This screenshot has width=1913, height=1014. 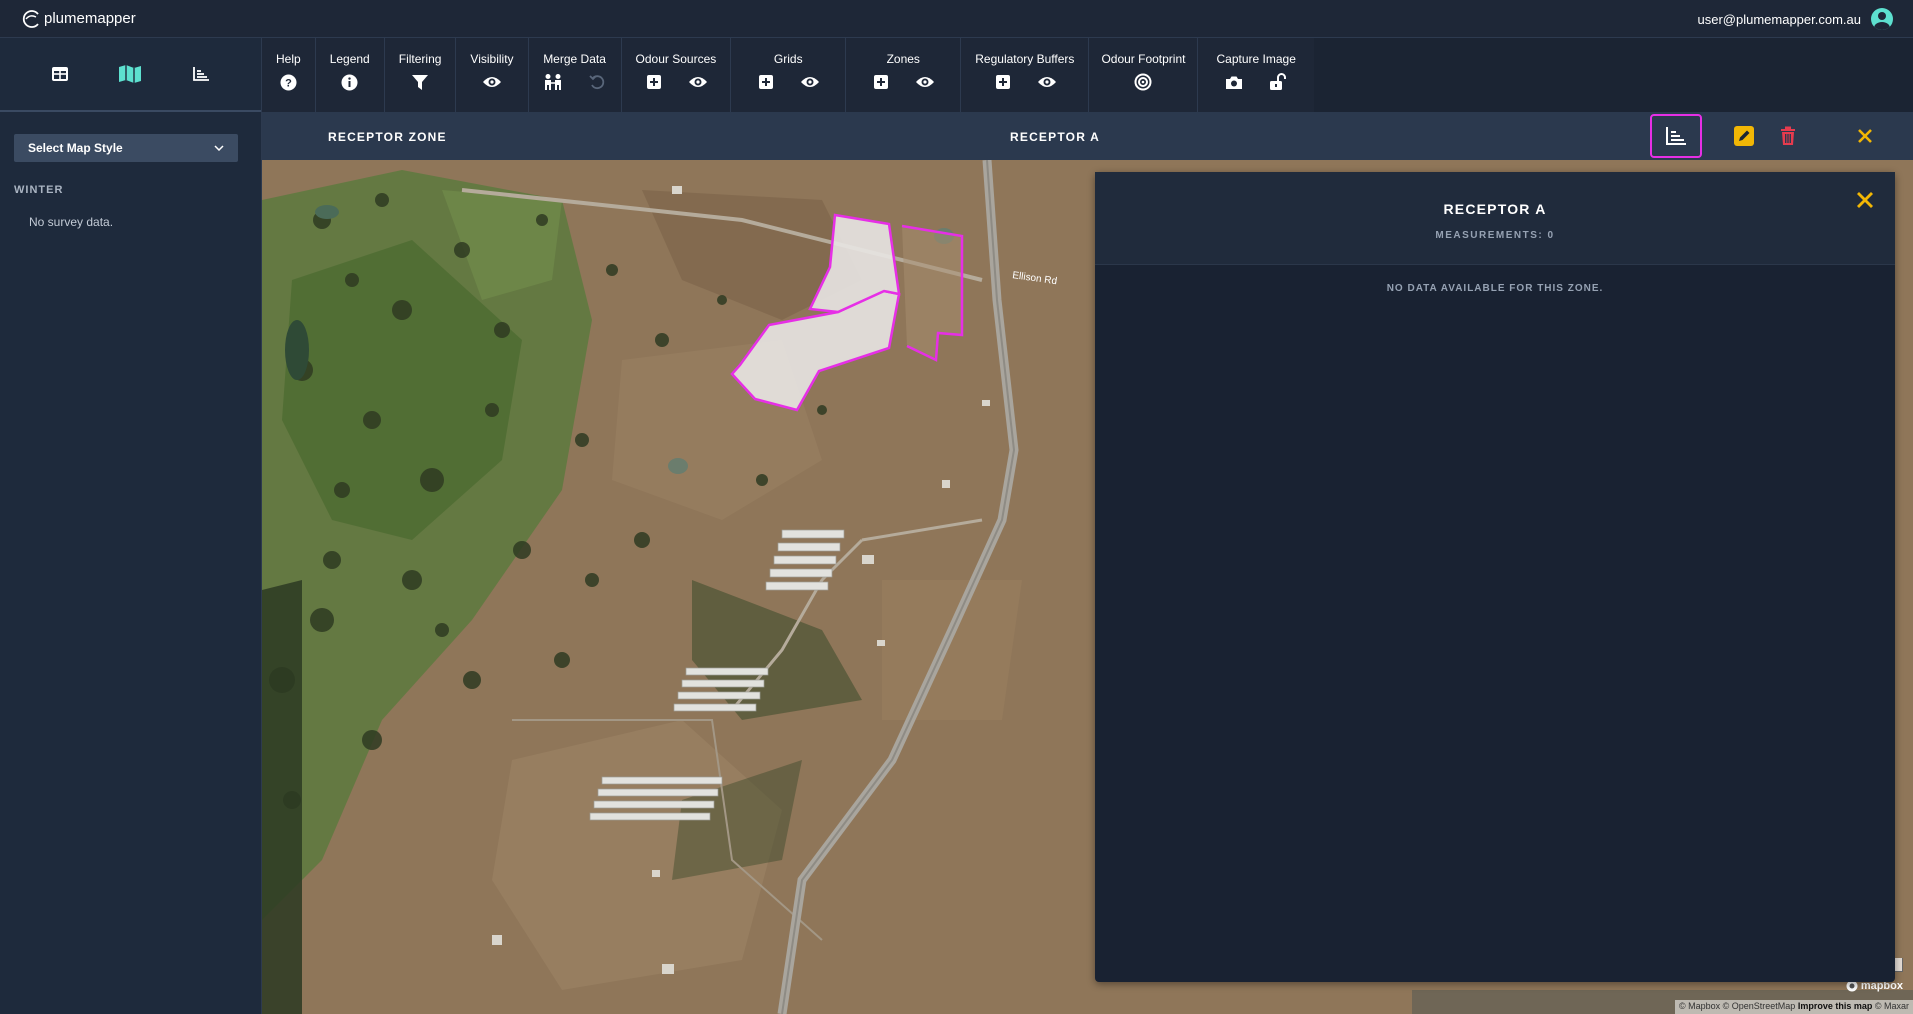 I want to click on measurements-count: MEASUREMENTS: 0, so click(x=1495, y=235).